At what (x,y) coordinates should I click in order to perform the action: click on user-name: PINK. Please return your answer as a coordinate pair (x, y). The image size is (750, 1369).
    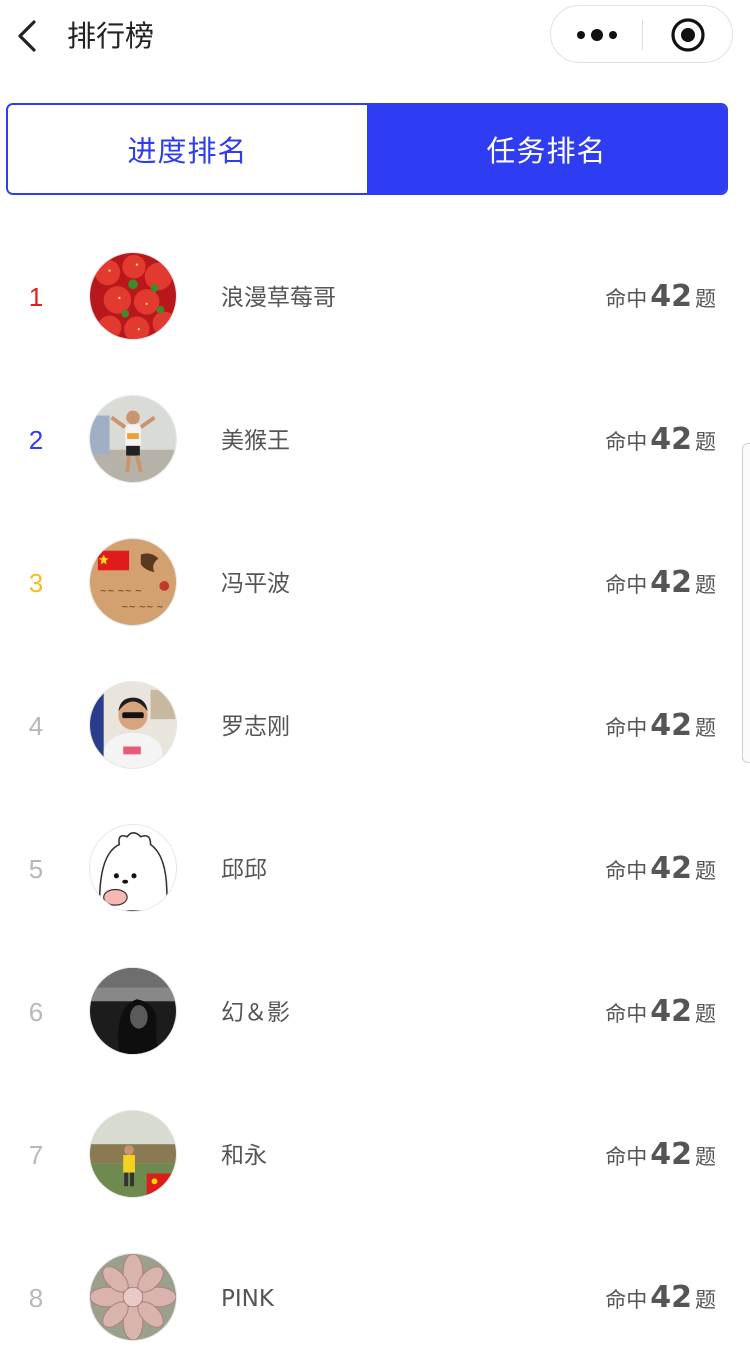
    Looking at the image, I should click on (247, 1299).